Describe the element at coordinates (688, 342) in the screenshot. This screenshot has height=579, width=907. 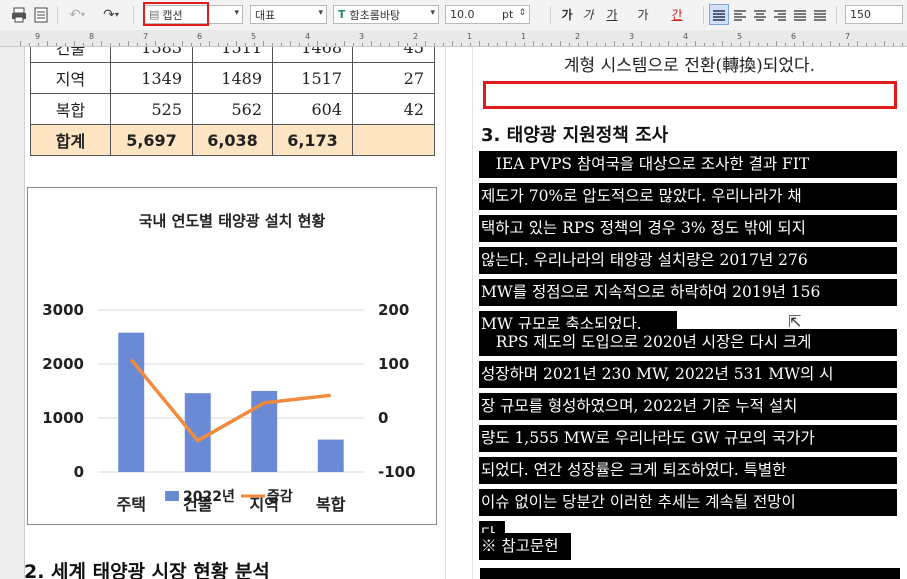
I see `selected-text-line: RPS 제도의 도입으로 2020년 시장은 다시 크게` at that location.